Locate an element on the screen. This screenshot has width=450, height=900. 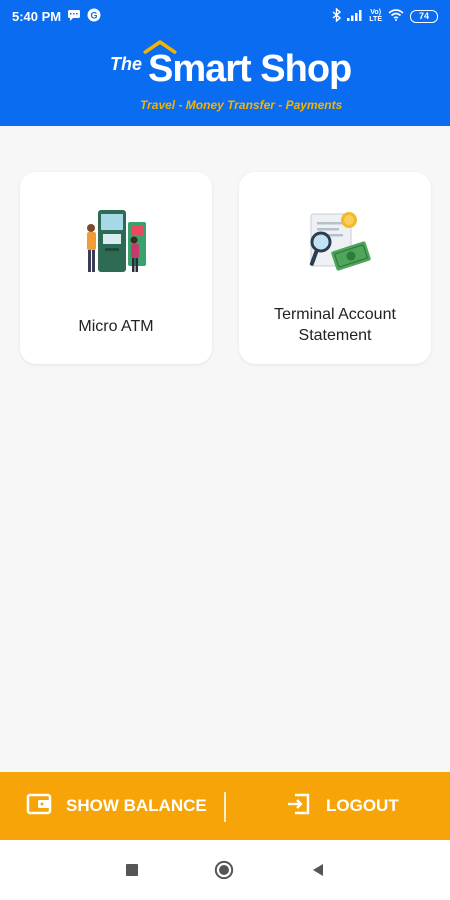
micro-atm-label: Micro ATM is located at coordinates (116, 326).